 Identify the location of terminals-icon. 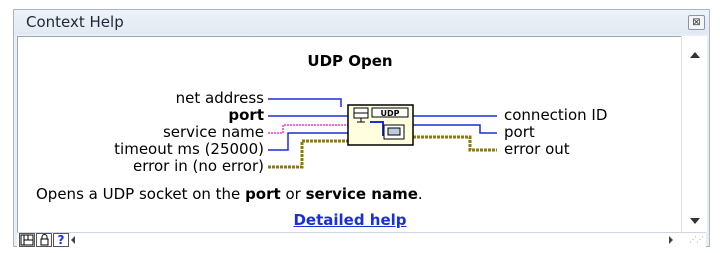
(27, 240).